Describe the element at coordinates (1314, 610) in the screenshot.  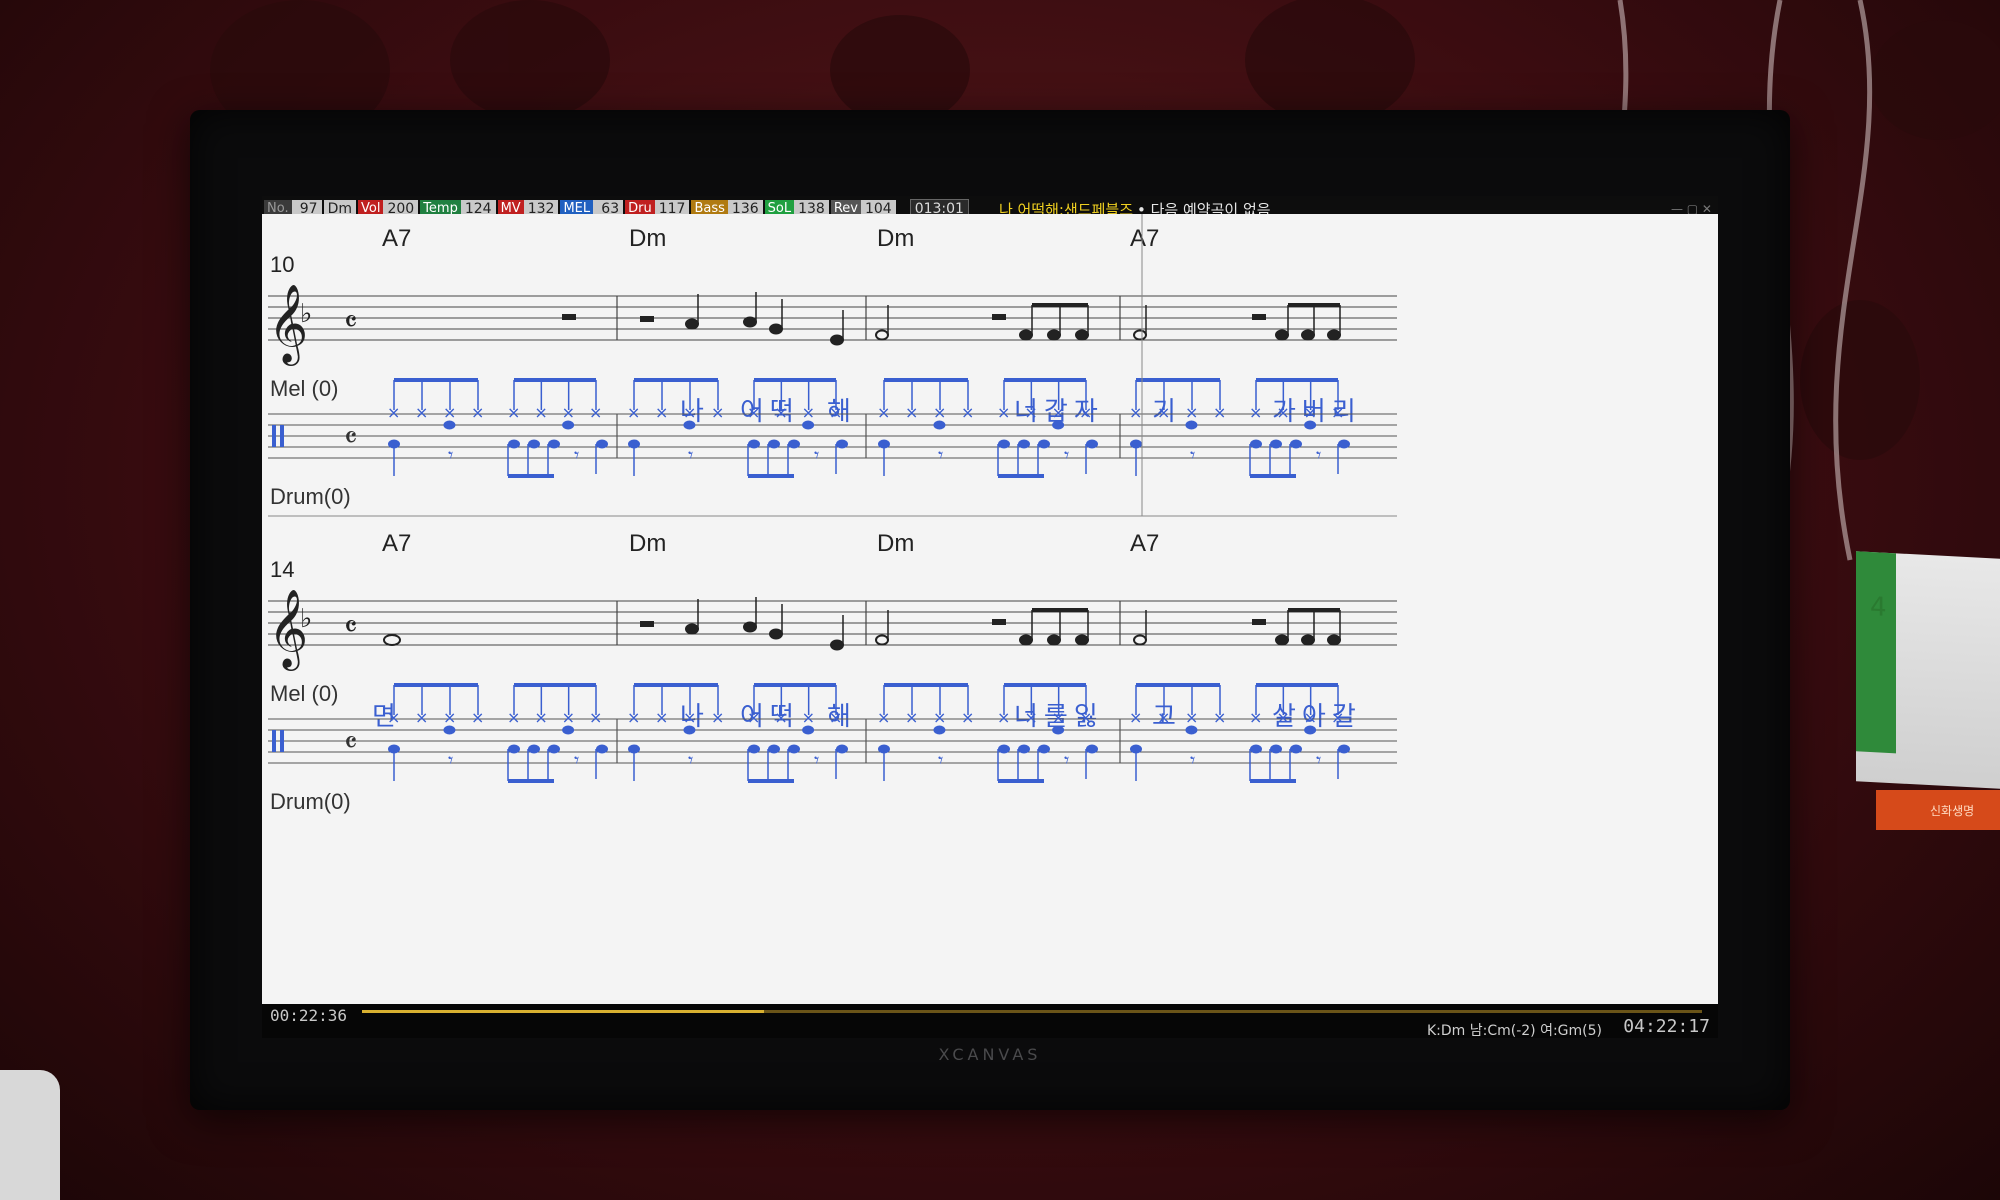
I see `note-beam` at that location.